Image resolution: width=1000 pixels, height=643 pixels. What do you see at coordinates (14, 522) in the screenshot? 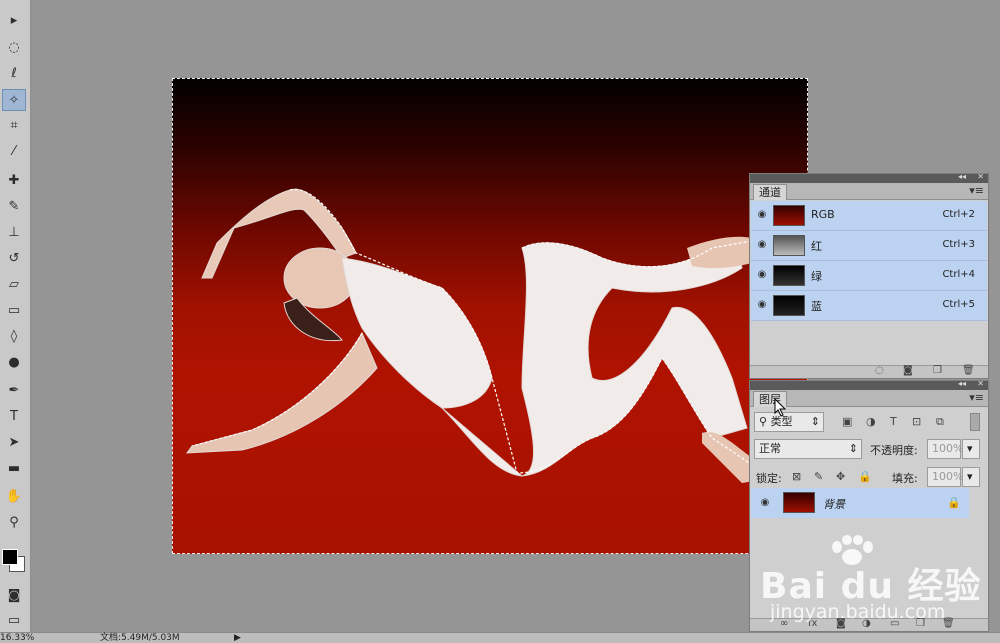
I see `zoom-tool-icon: ⚲` at bounding box center [14, 522].